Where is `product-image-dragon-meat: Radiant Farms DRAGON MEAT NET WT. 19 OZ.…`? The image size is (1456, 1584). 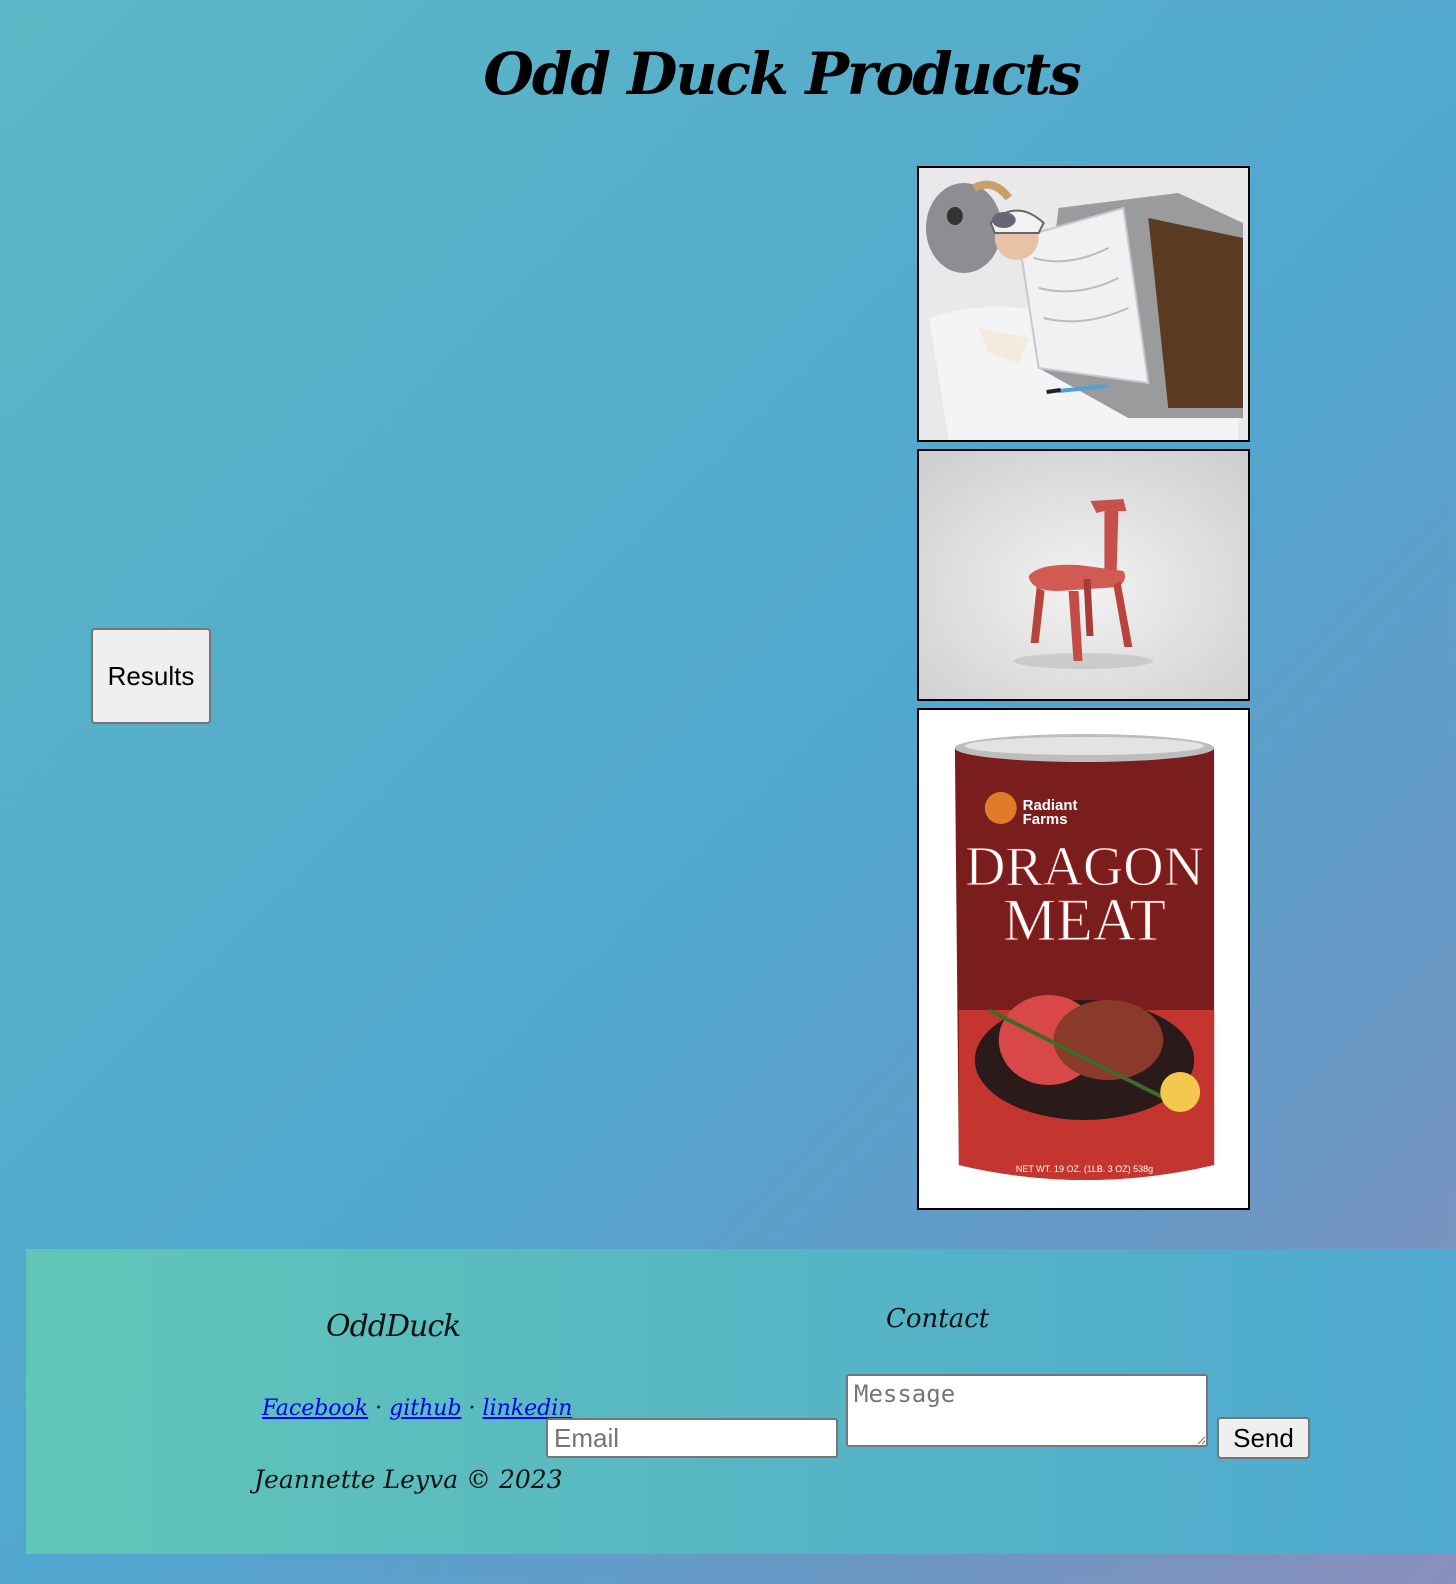 product-image-dragon-meat: Radiant Farms DRAGON MEAT NET WT. 19 OZ.… is located at coordinates (1083, 959).